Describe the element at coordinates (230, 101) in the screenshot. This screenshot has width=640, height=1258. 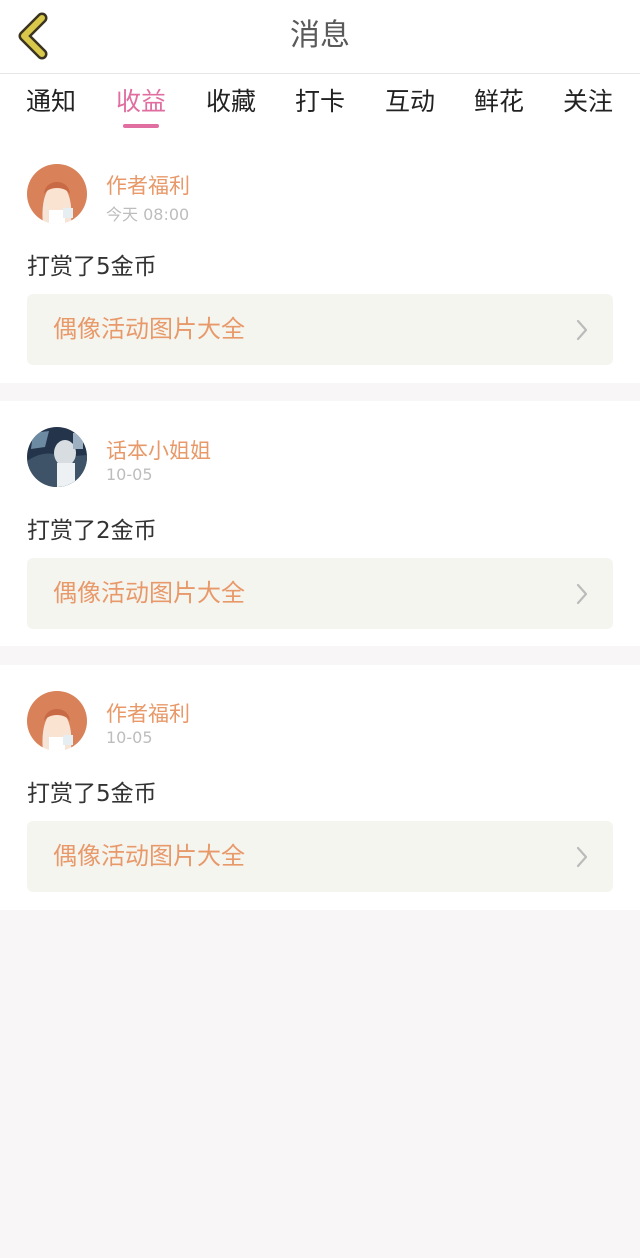
I see `tab-label: 收藏` at that location.